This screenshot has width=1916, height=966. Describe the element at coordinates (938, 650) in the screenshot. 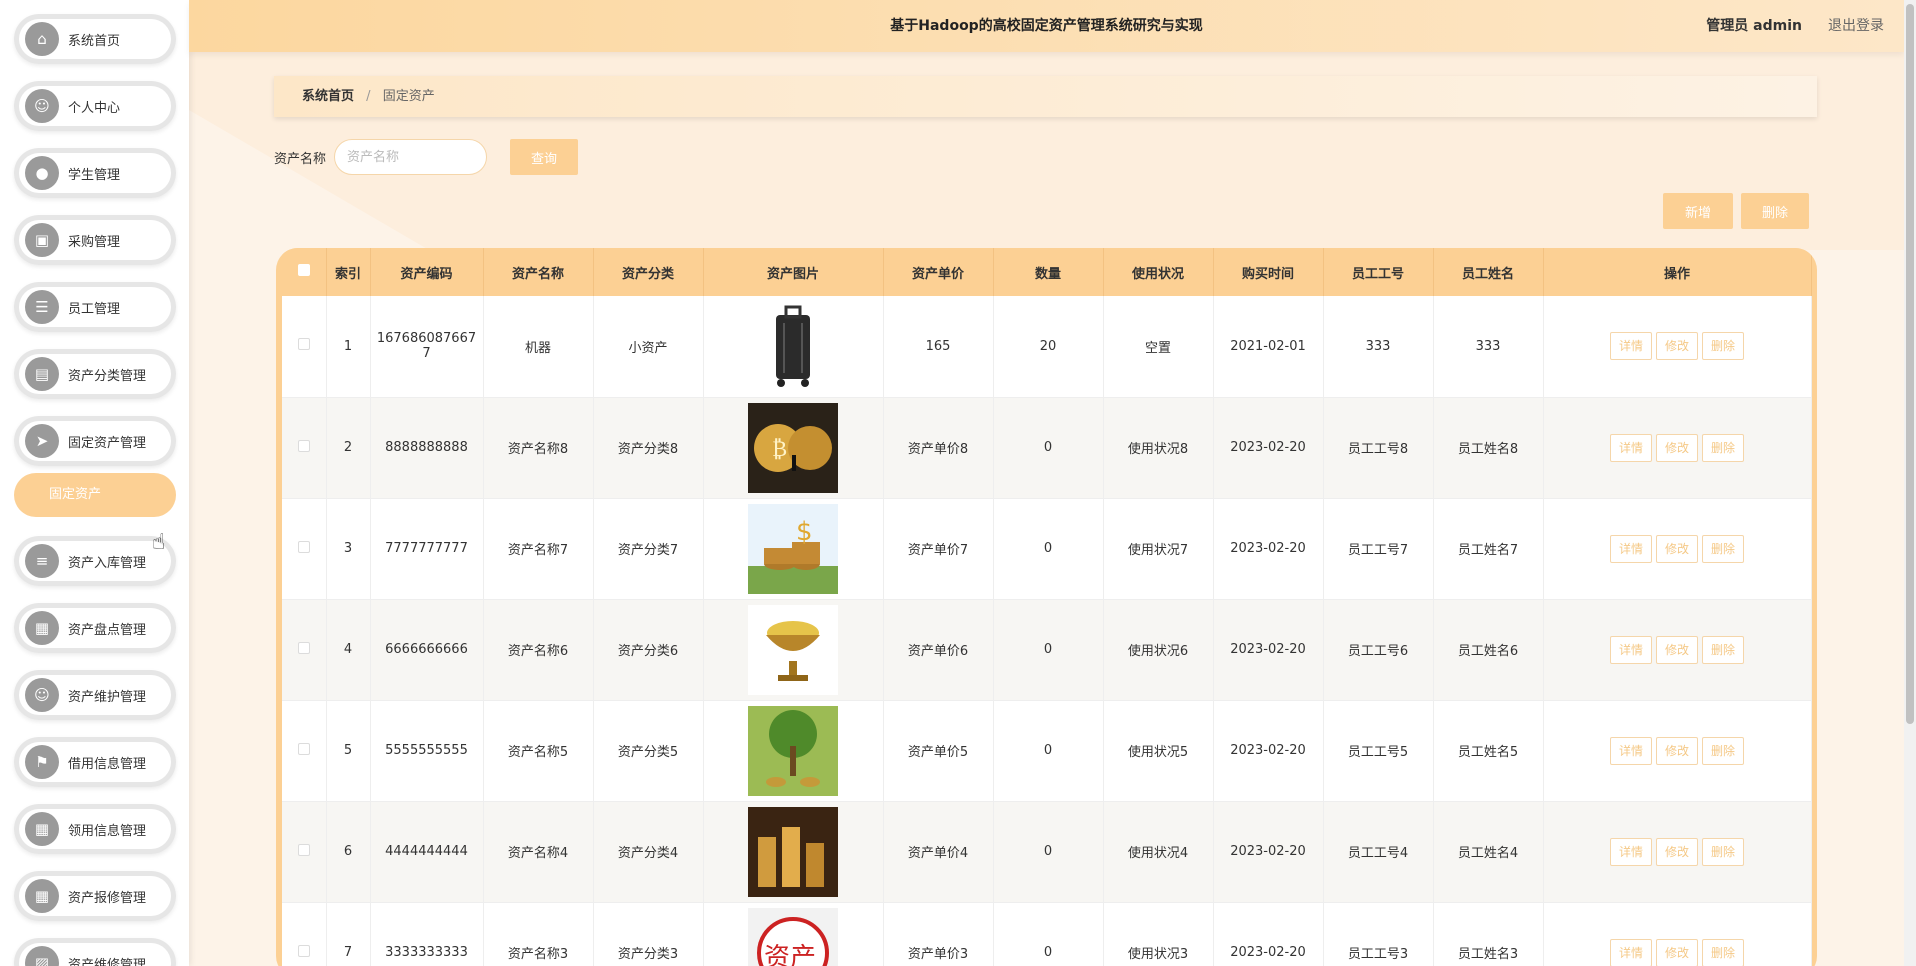

I see `cell-price: 资产单价6` at that location.